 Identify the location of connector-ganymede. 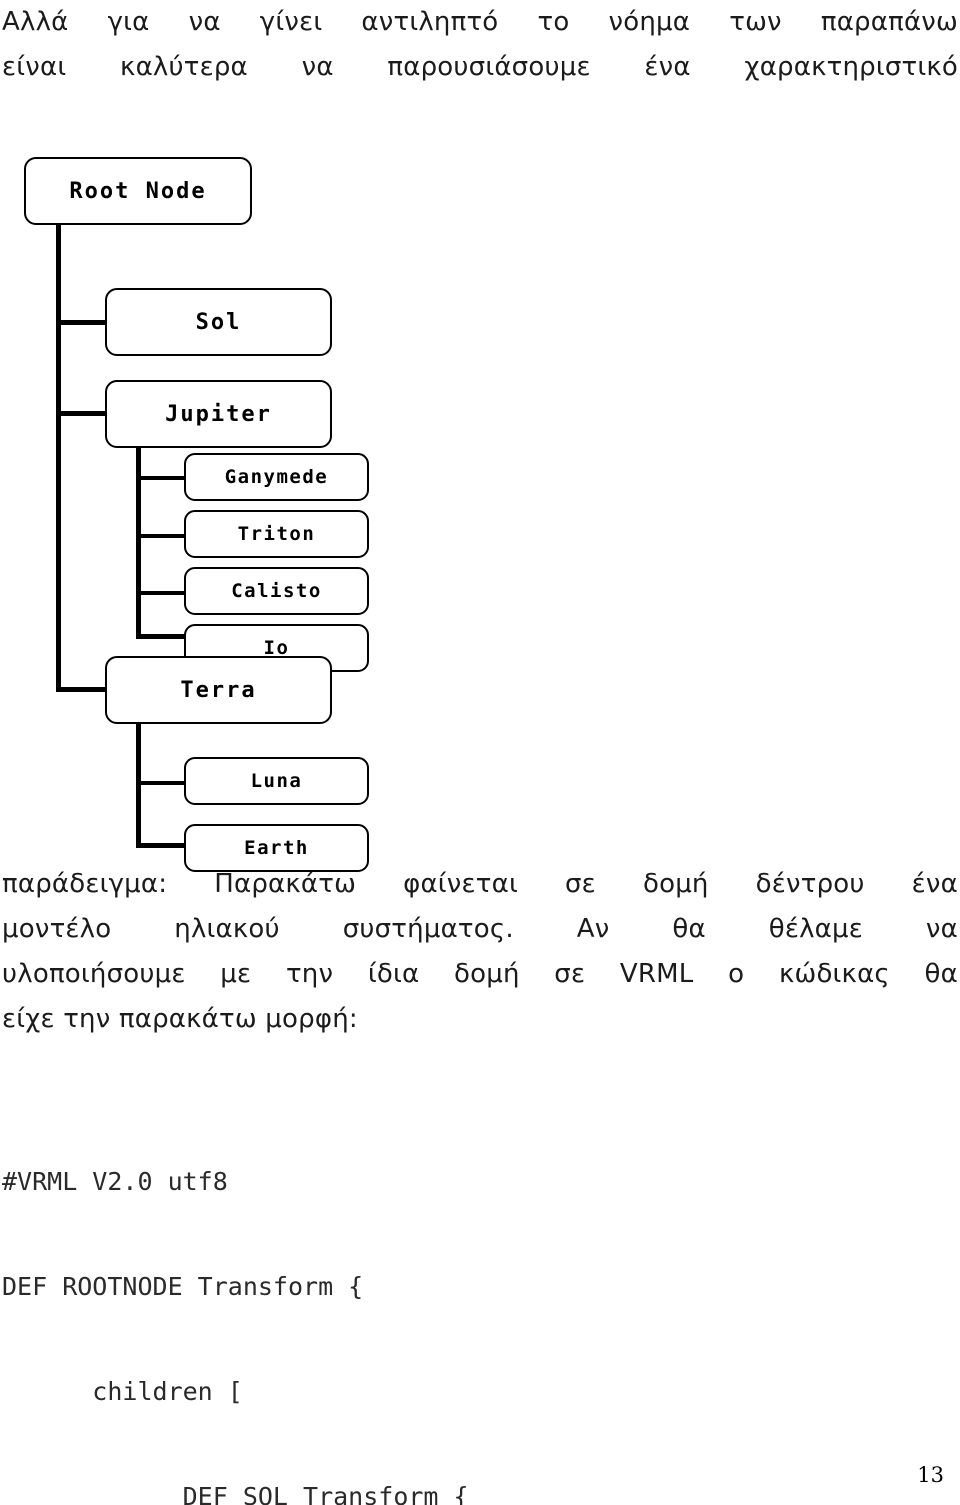
(162, 478).